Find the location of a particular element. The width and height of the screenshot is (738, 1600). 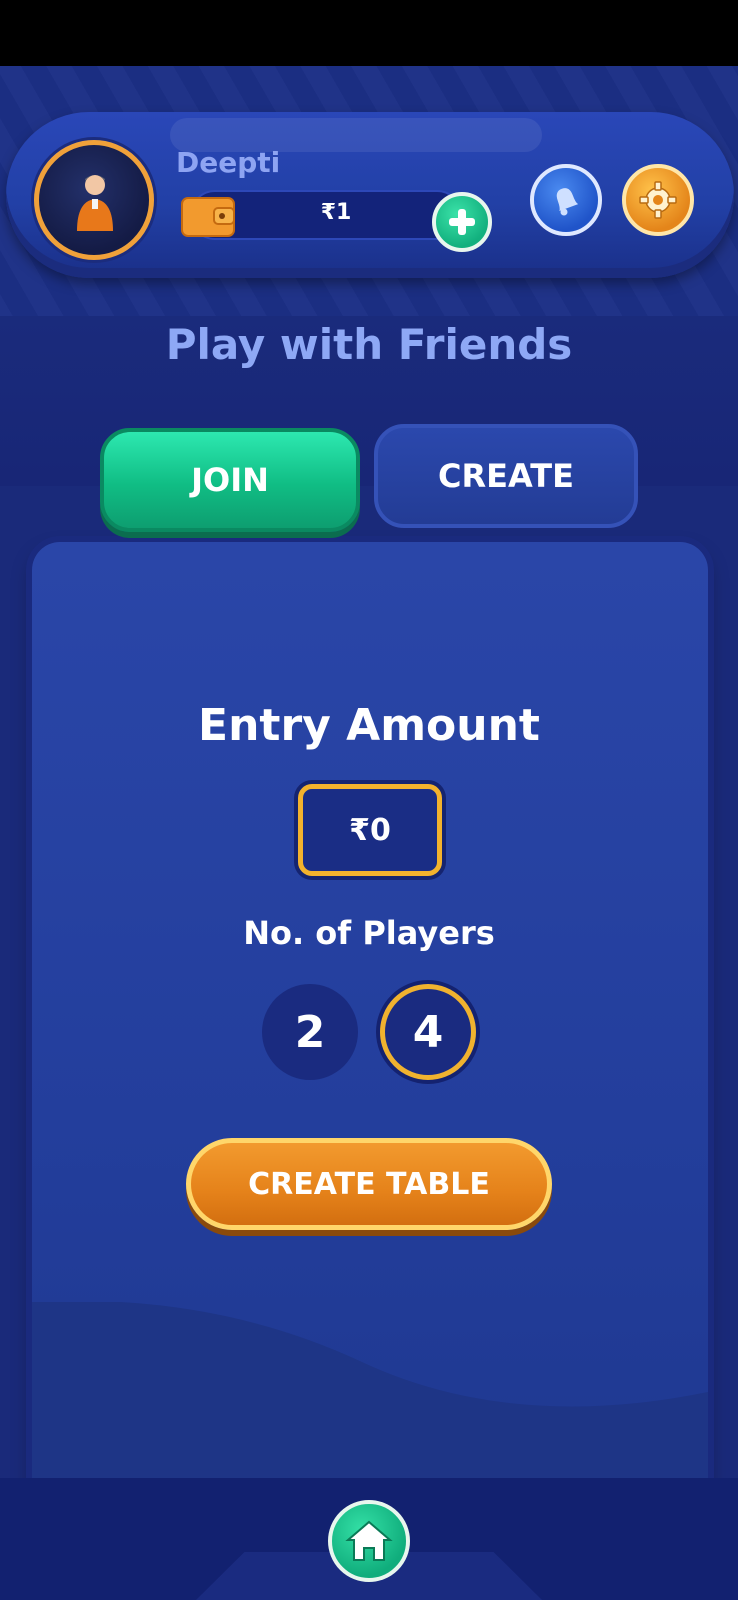

settings-button is located at coordinates (658, 200).